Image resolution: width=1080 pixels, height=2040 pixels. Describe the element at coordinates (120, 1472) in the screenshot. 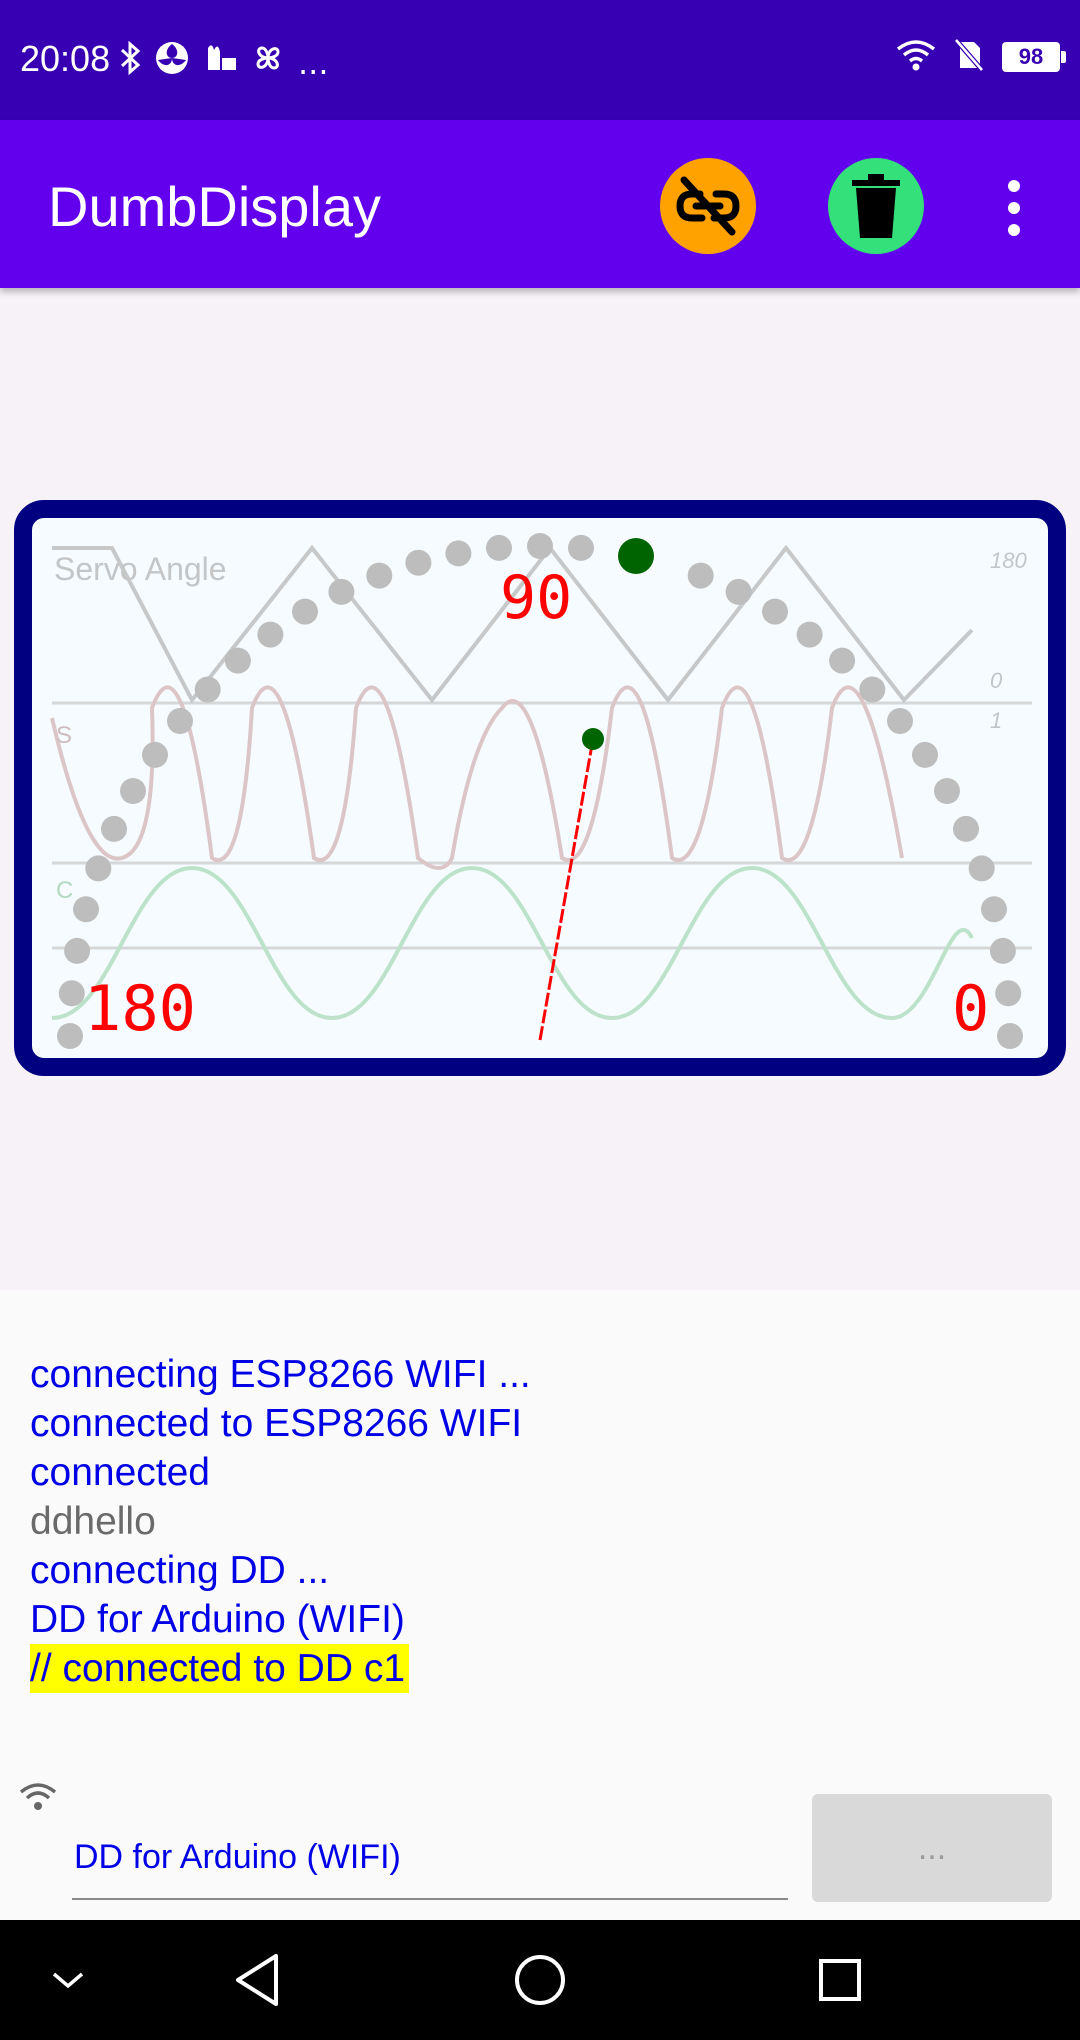

I see `log-line: connected` at that location.